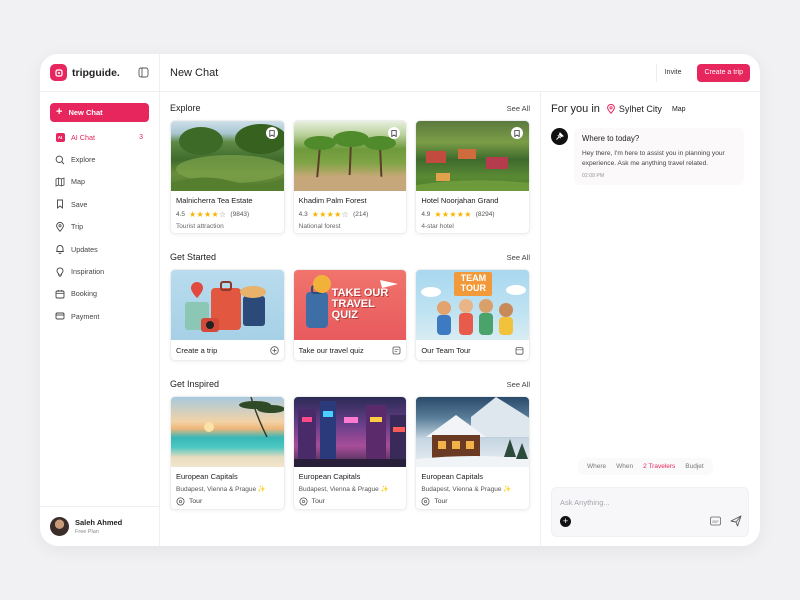 The image size is (800, 600). Describe the element at coordinates (485, 214) in the screenshot. I see `review-count: (8294)` at that location.